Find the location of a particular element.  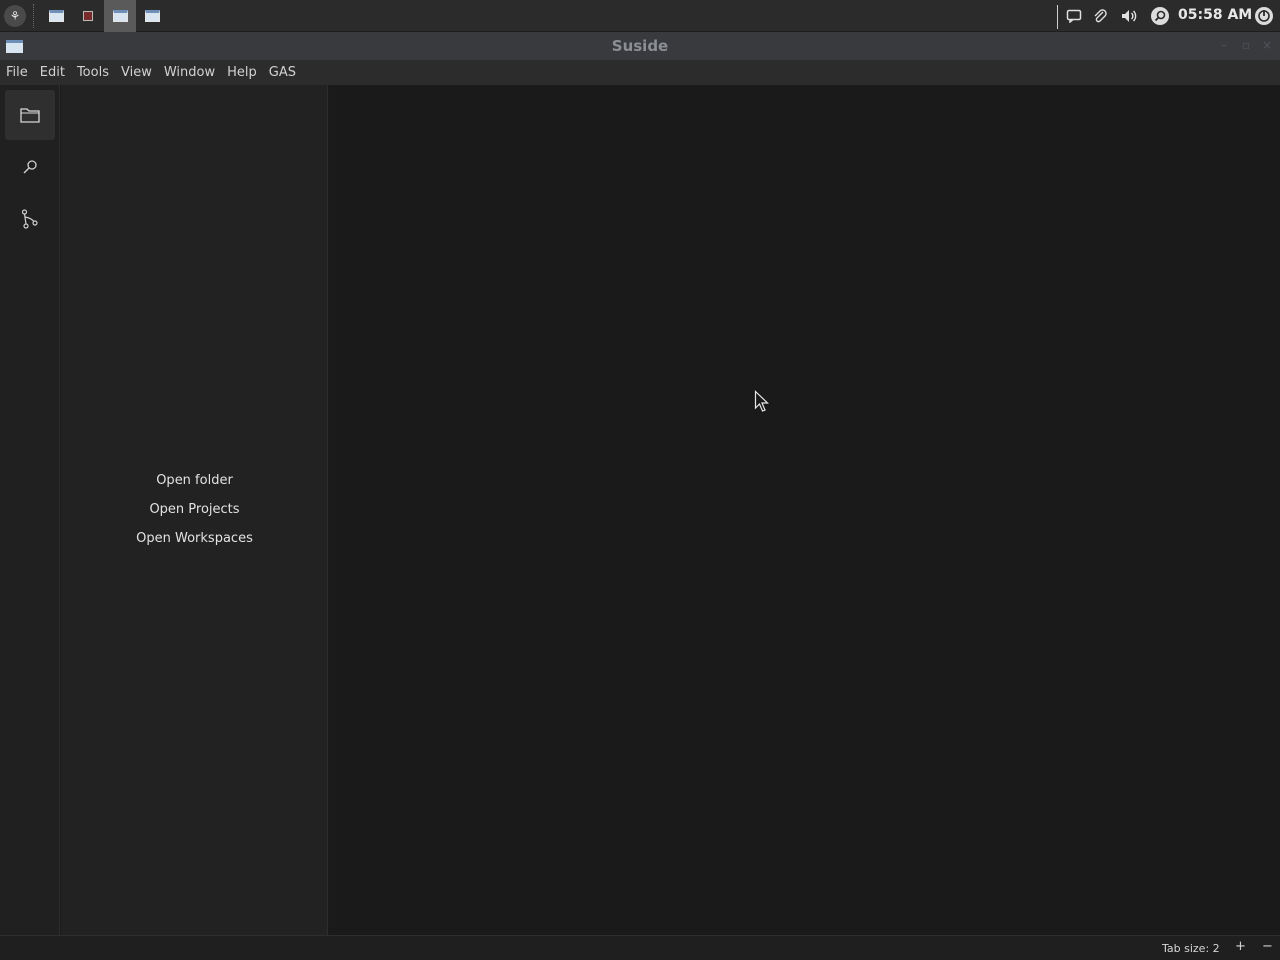

open-projects-link: Open Projects is located at coordinates (194, 509).